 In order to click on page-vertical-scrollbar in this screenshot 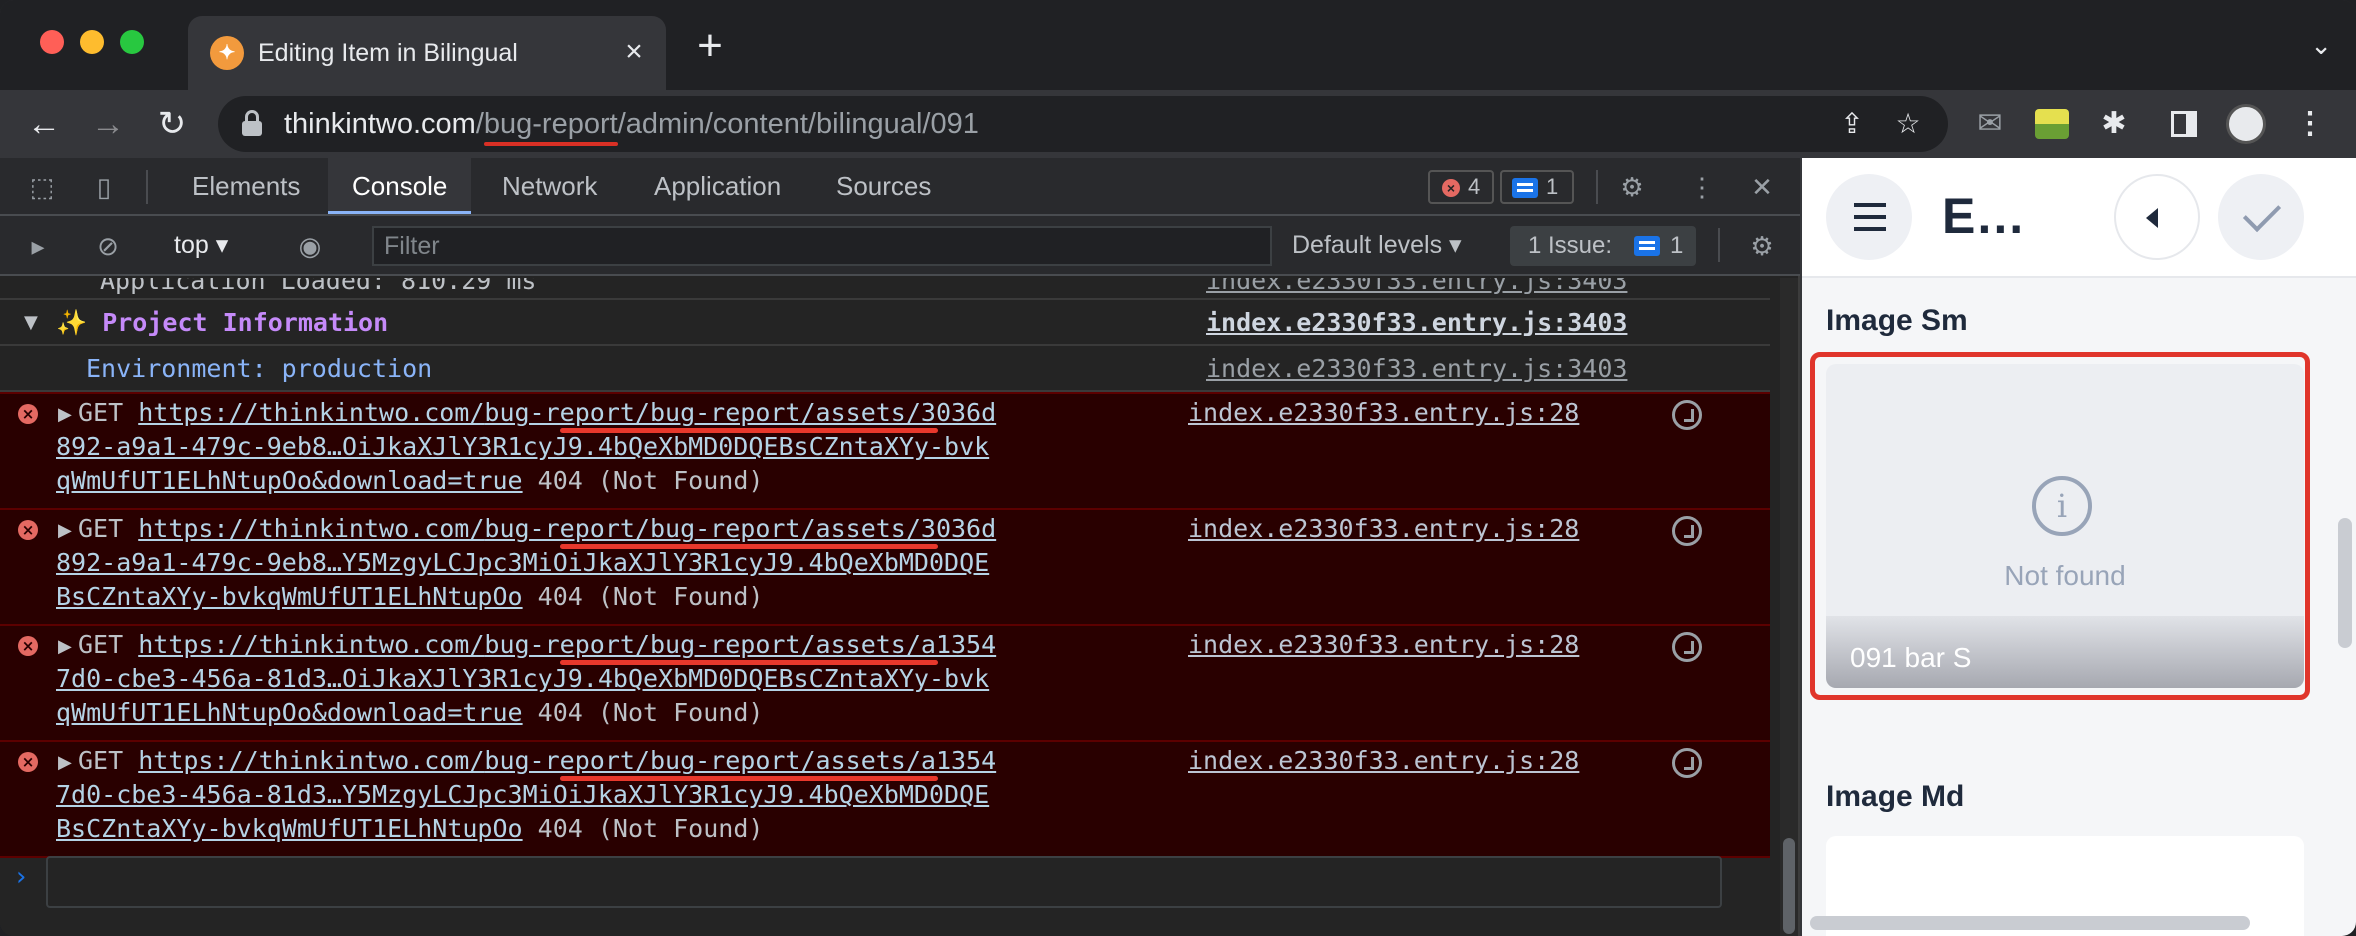, I will do `click(2345, 583)`.